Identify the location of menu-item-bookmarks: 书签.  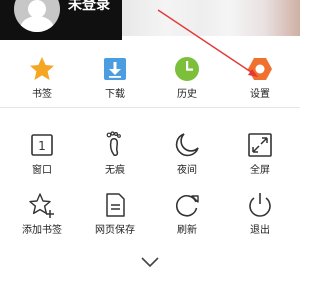
(42, 77).